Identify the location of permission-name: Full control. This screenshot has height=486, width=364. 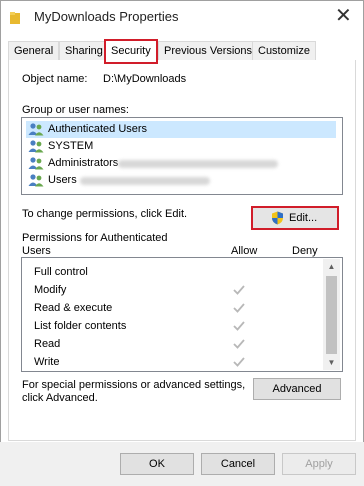
(61, 272).